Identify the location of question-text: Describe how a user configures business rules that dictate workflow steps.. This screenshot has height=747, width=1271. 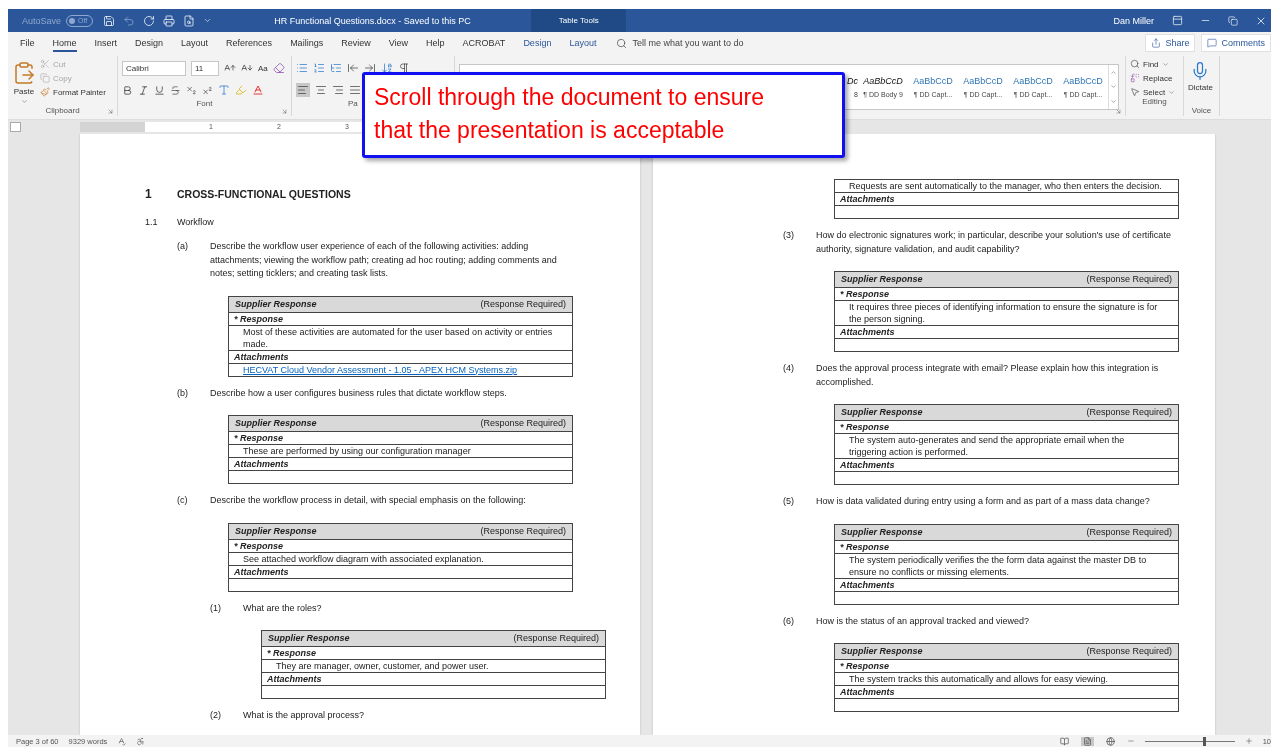
(359, 393).